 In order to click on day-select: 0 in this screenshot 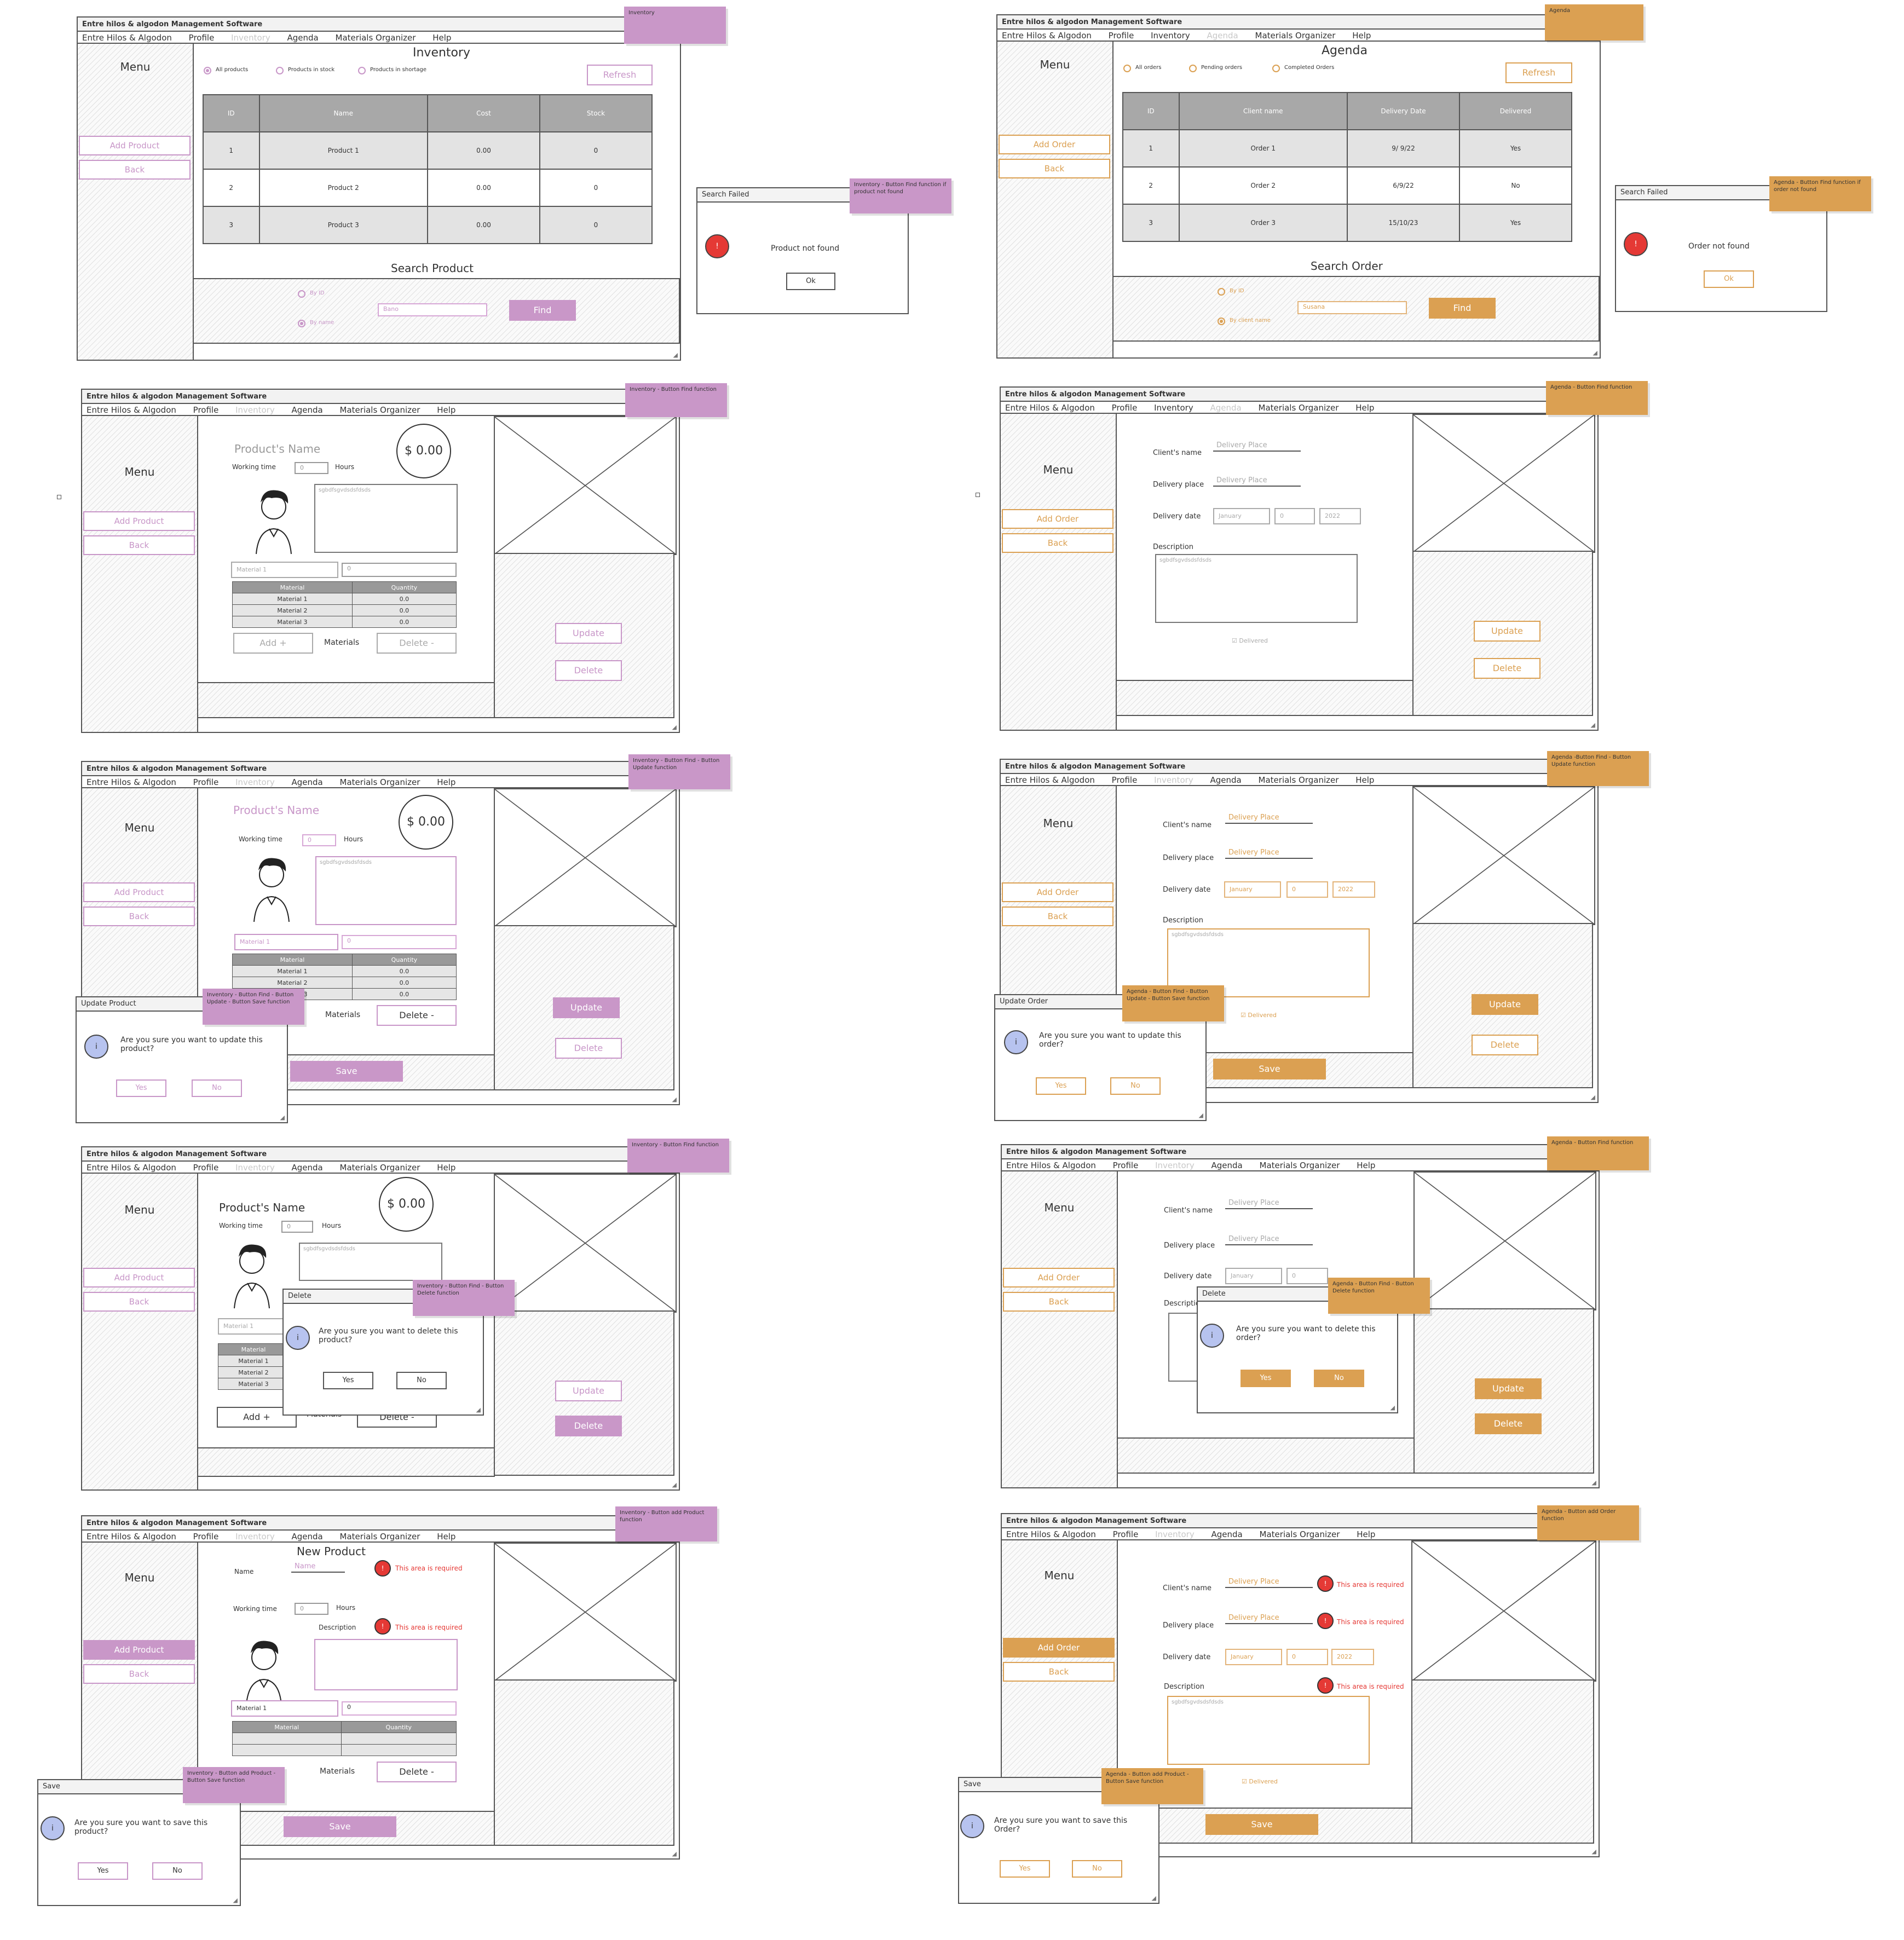, I will do `click(1307, 1657)`.